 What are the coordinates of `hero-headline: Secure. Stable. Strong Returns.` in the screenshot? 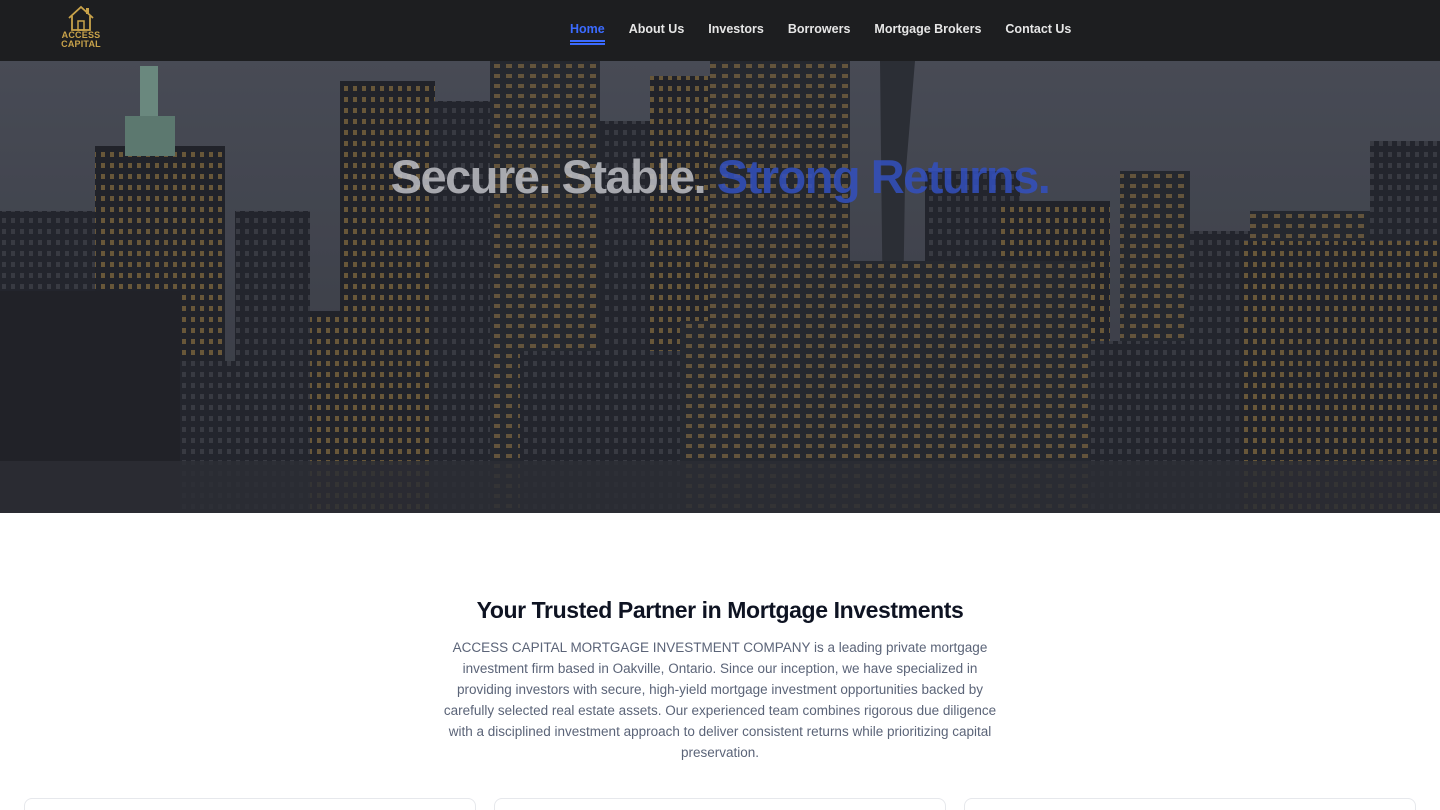 It's located at (720, 176).